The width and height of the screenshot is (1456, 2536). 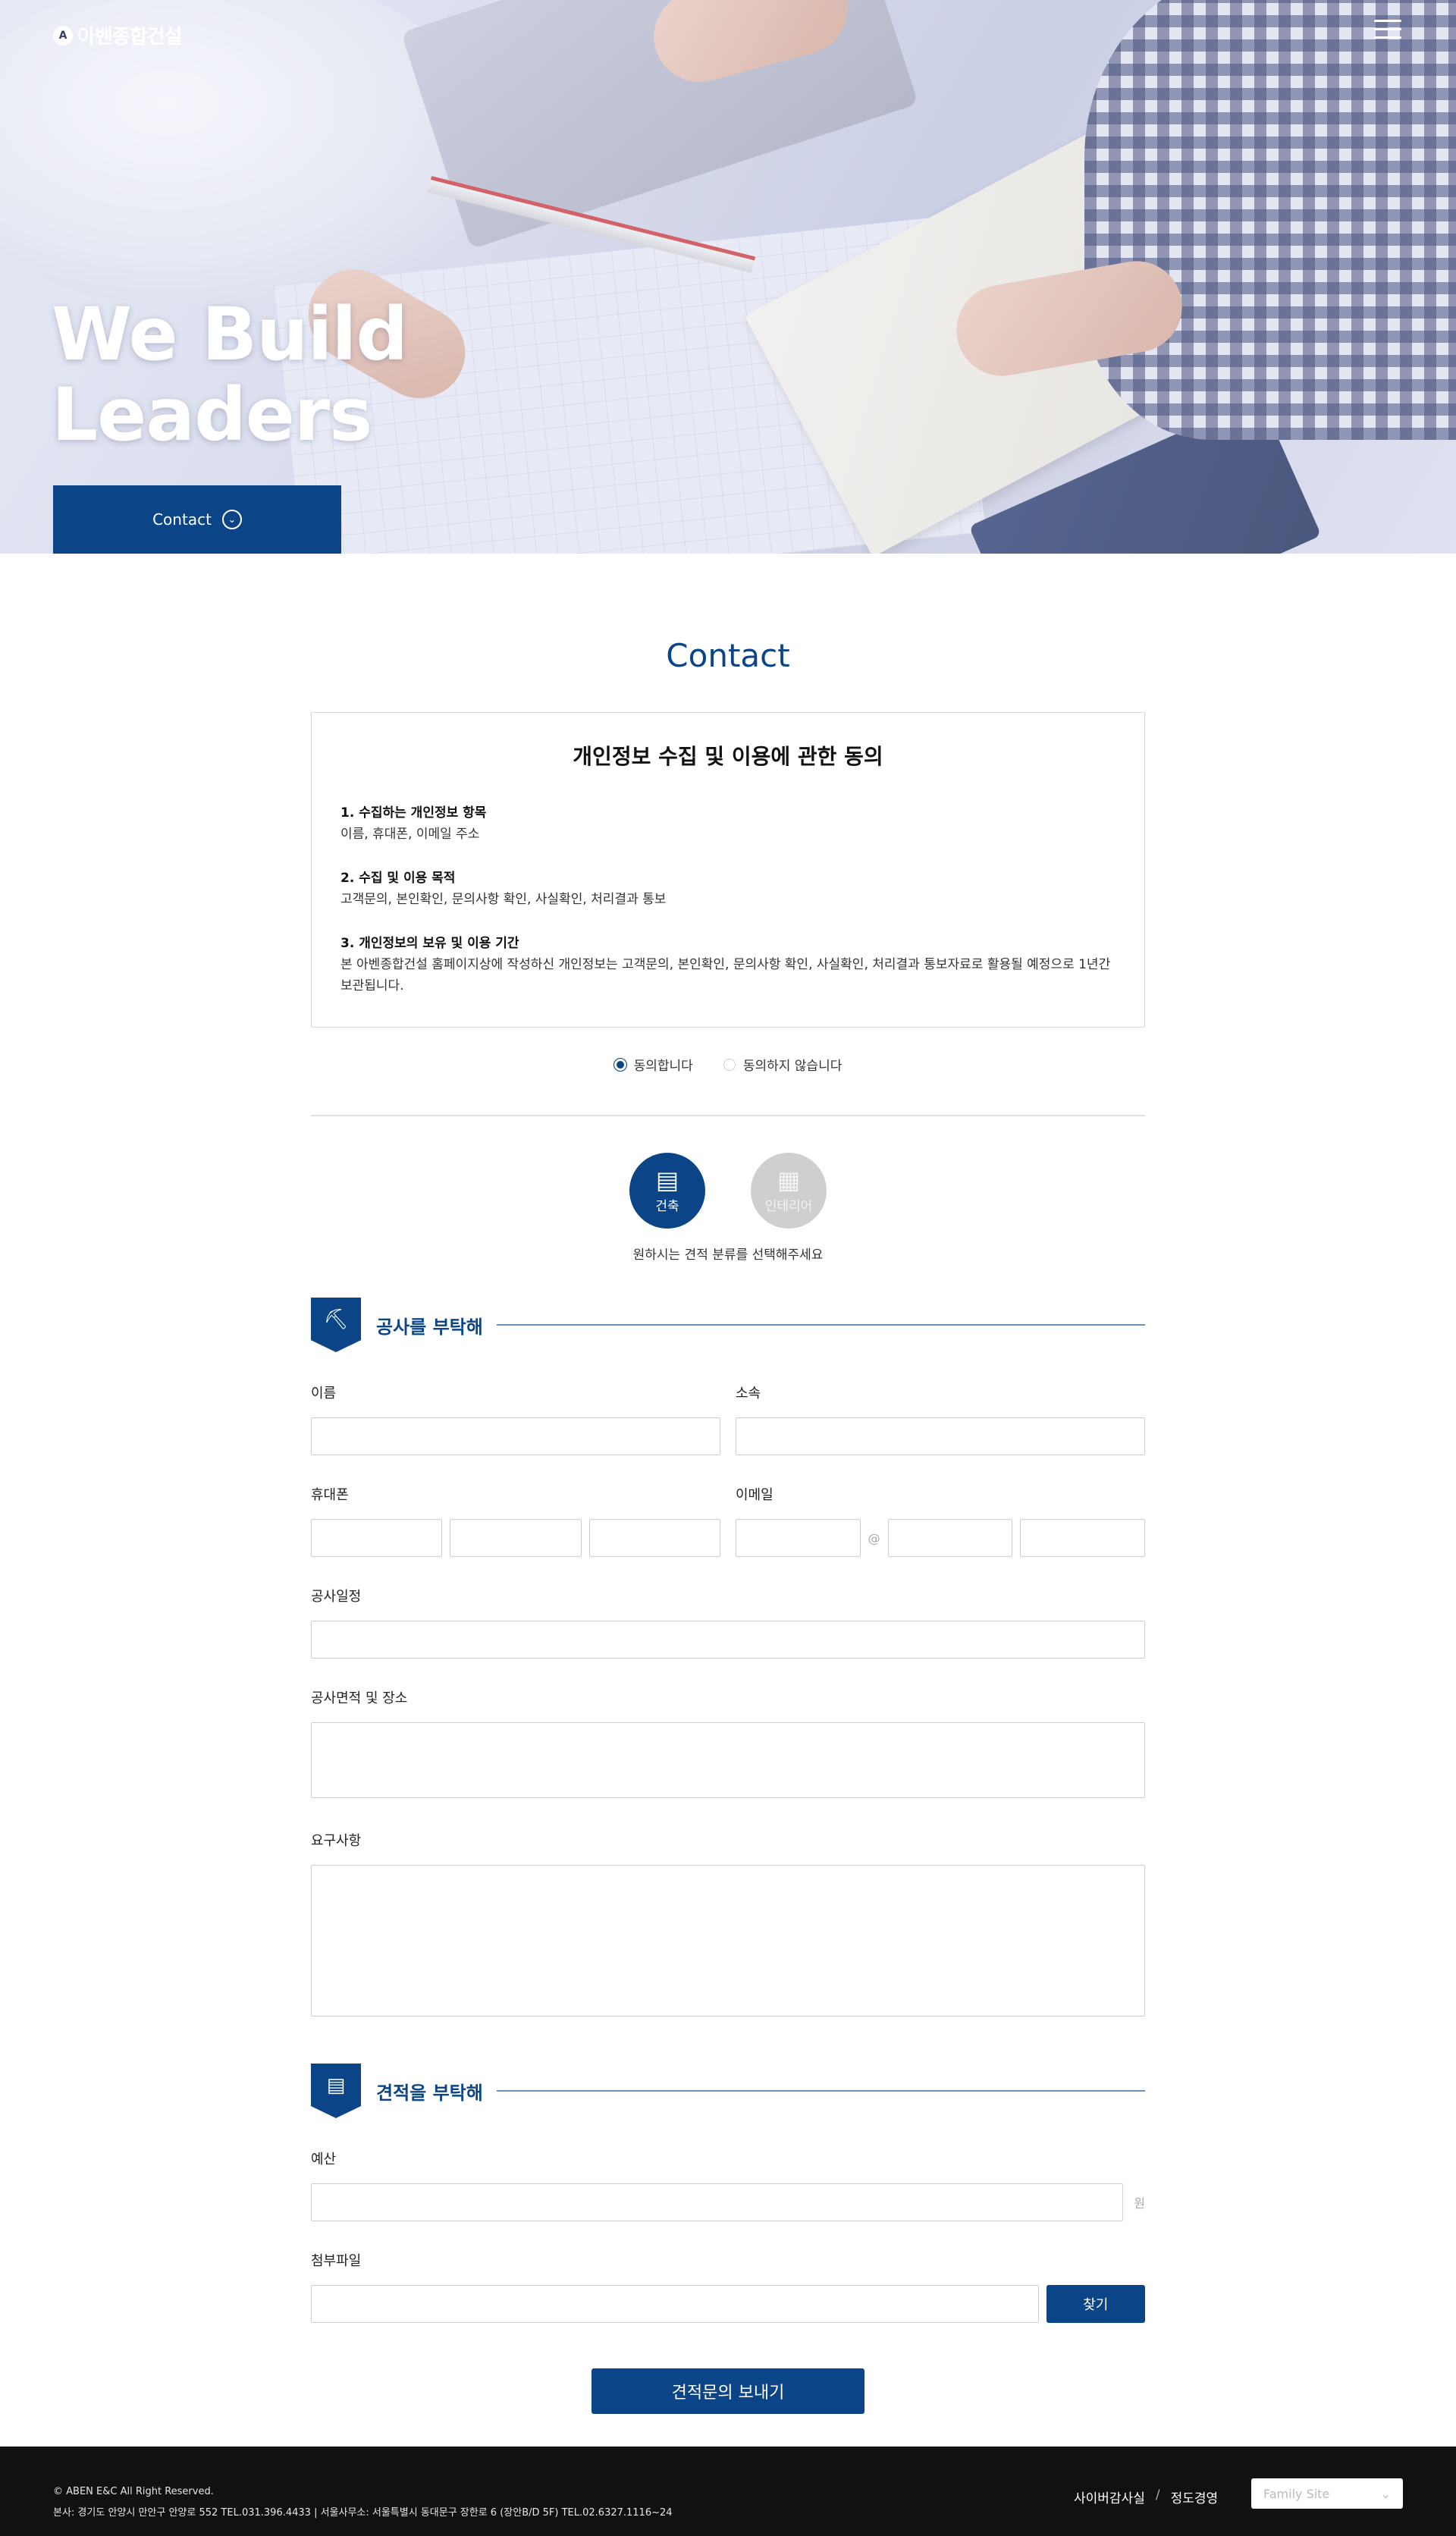 I want to click on privacy-item-heading: 3. 개인정보의 보유 및 이용 기간, so click(x=429, y=943).